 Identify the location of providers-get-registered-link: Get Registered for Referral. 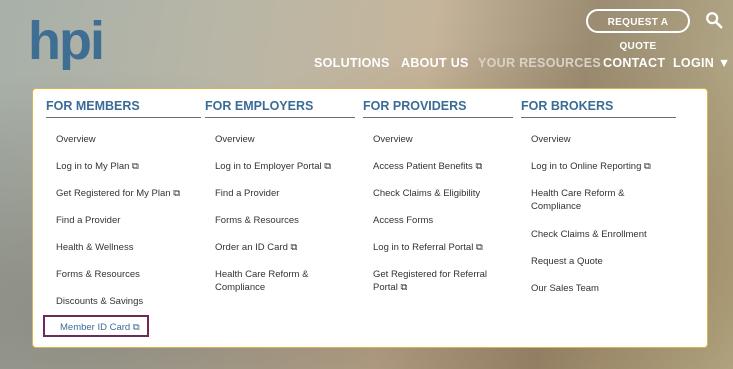
(430, 274).